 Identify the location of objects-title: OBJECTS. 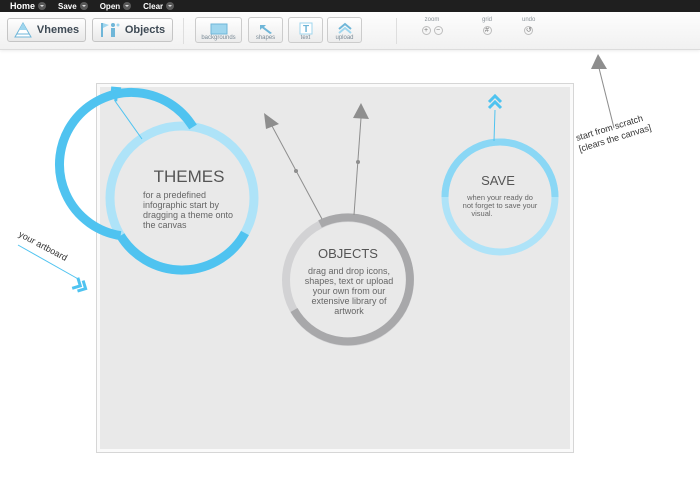
(348, 253).